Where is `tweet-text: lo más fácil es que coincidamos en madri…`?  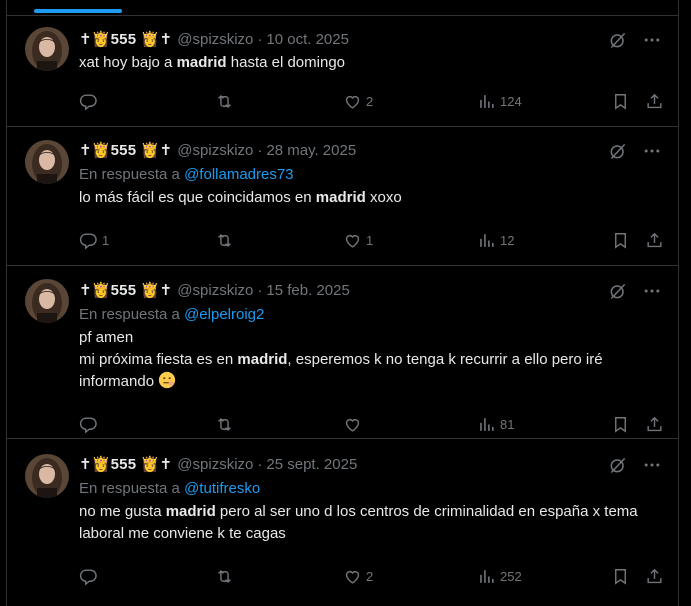
tweet-text: lo más fácil es que coincidamos en madri… is located at coordinates (240, 197).